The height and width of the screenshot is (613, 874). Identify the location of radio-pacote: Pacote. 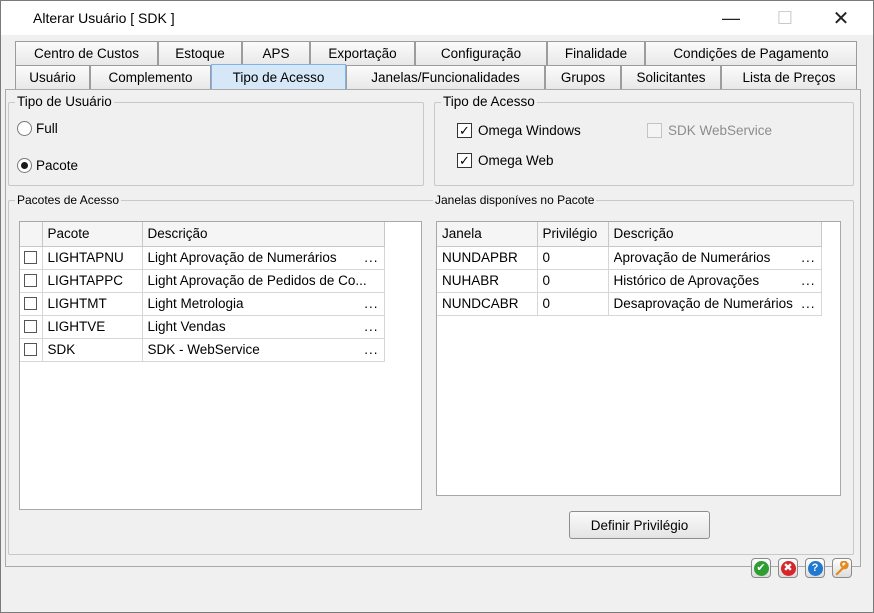
(47, 165).